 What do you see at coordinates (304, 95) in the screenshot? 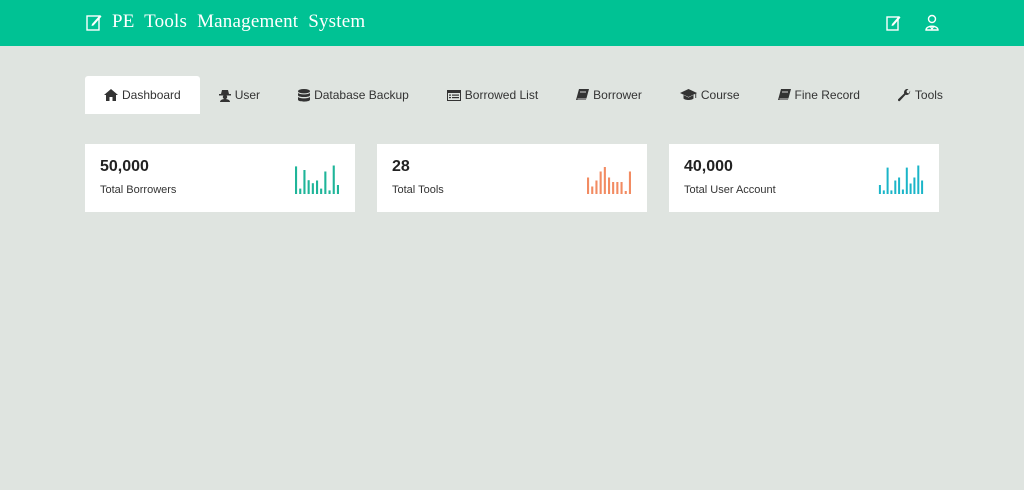
I see `database-icon` at bounding box center [304, 95].